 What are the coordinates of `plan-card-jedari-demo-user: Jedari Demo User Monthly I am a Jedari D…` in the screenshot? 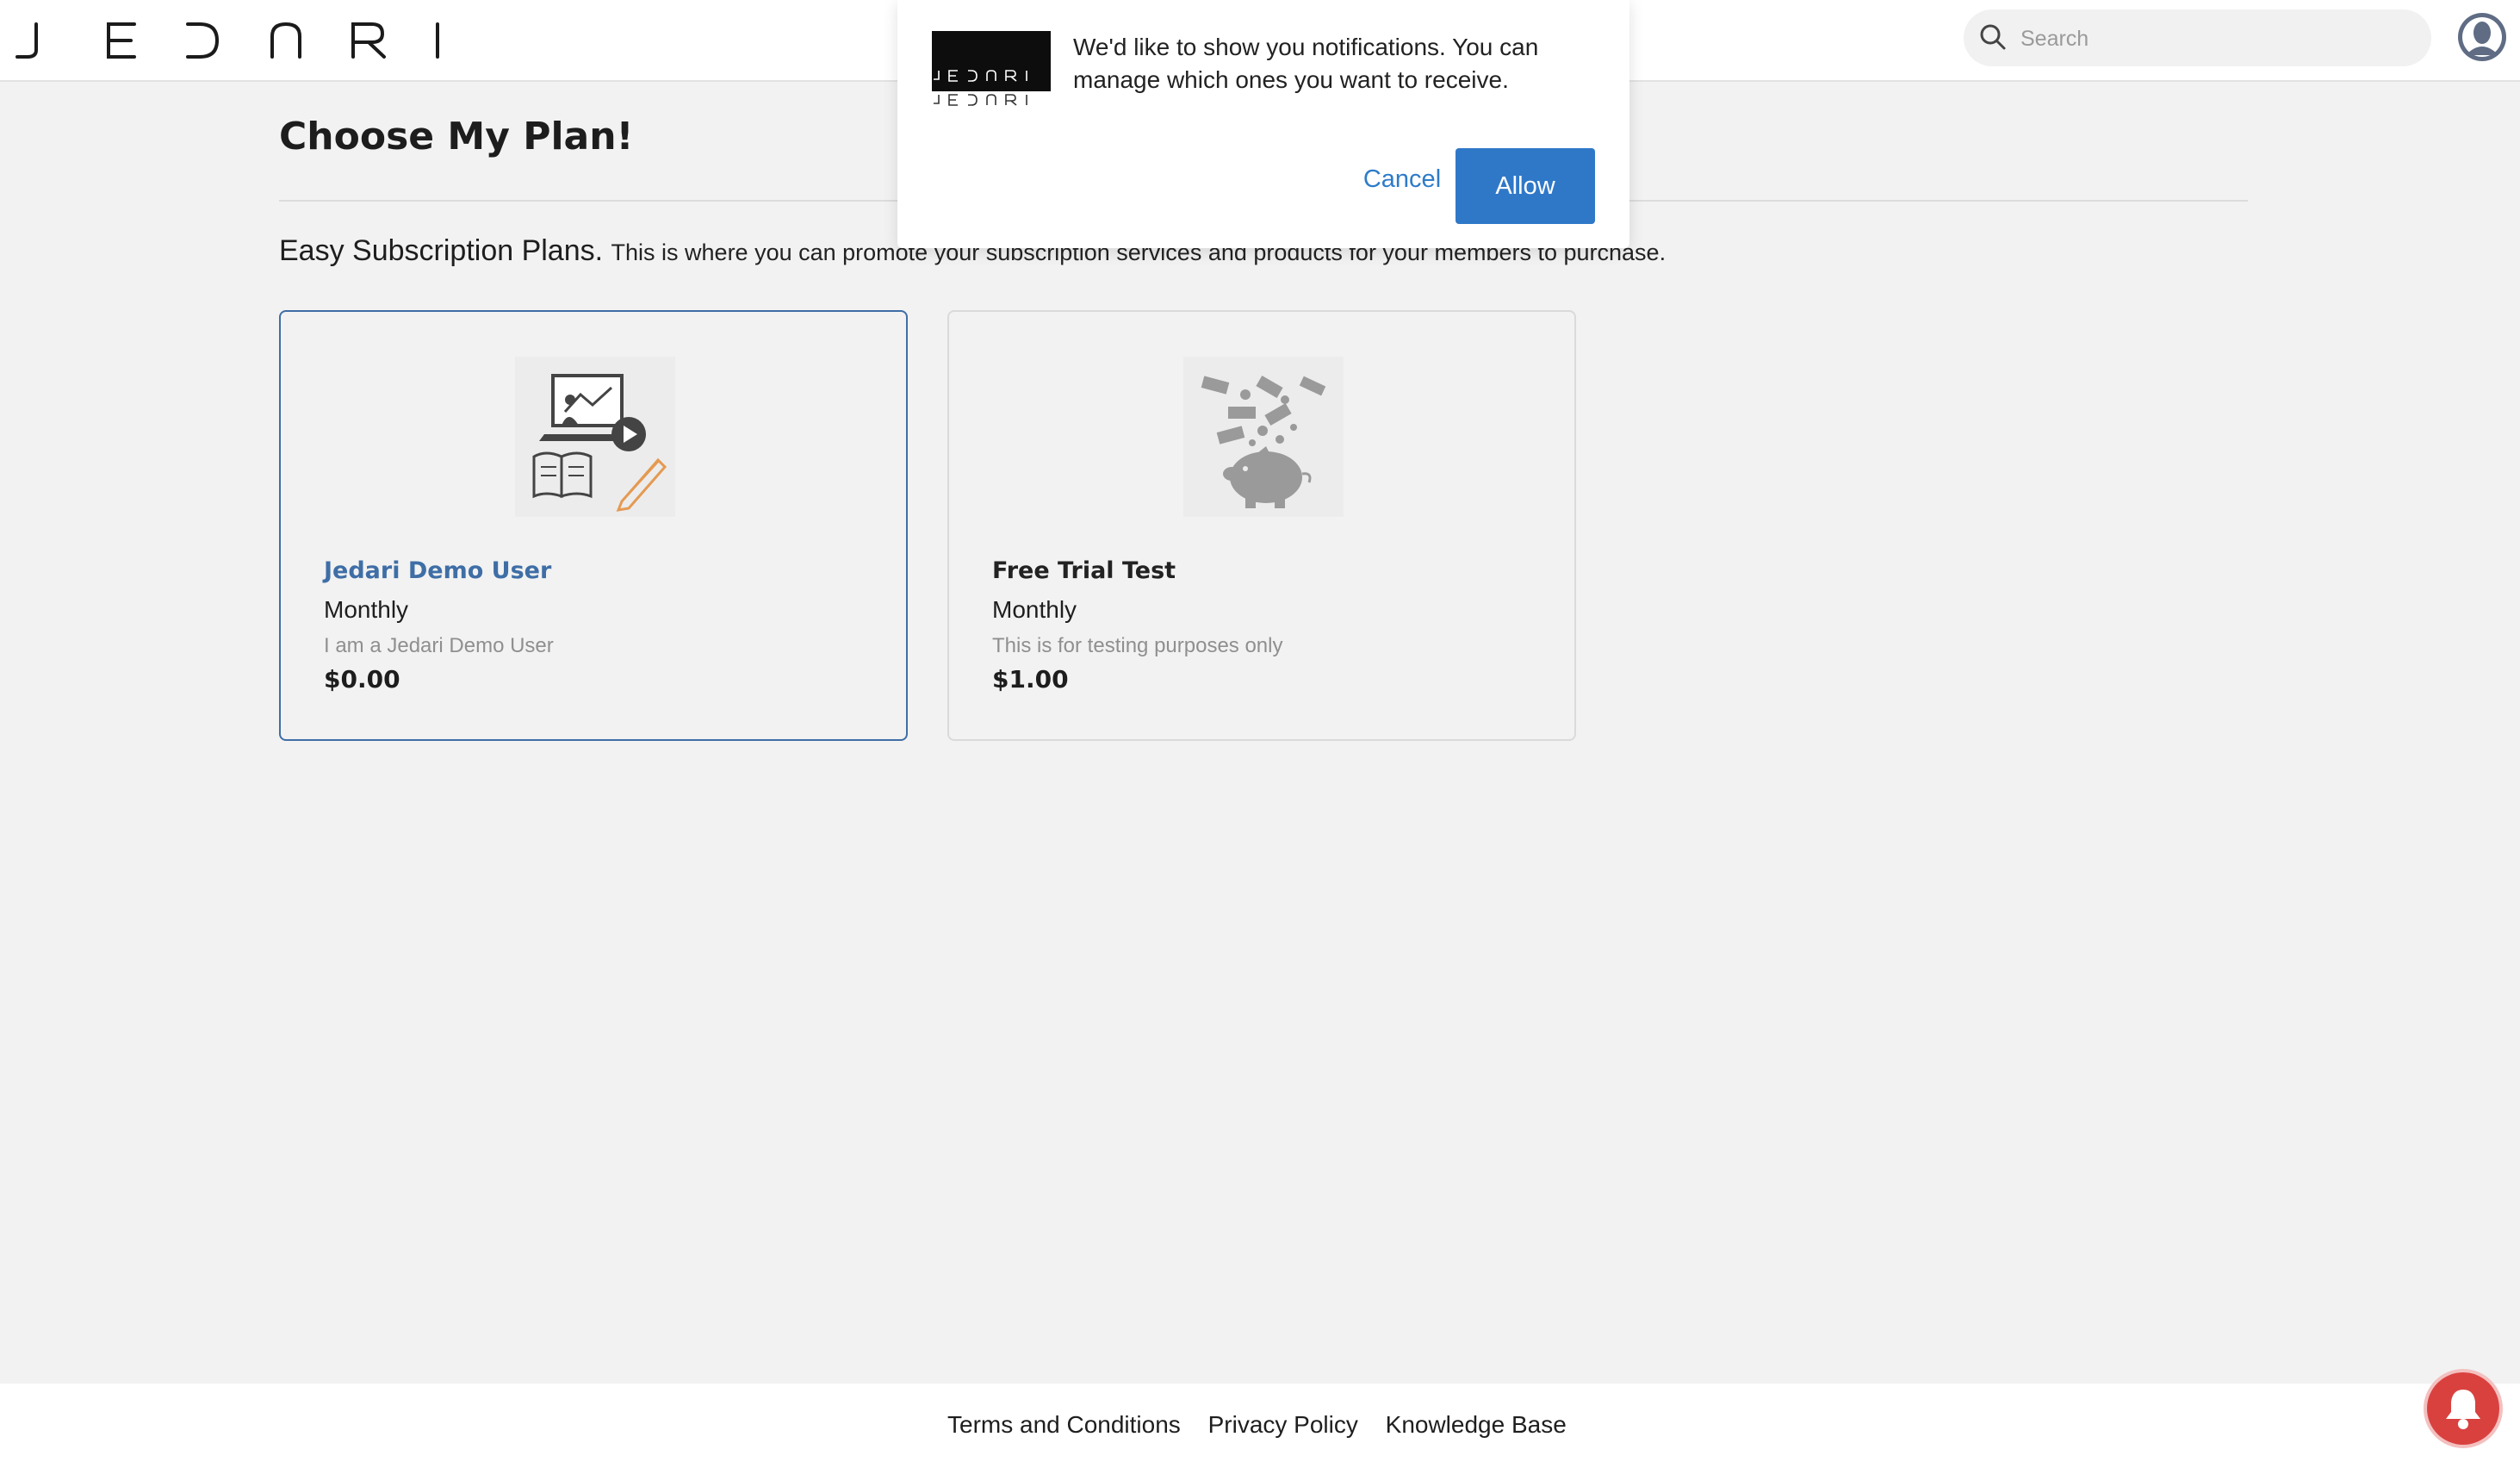 It's located at (594, 525).